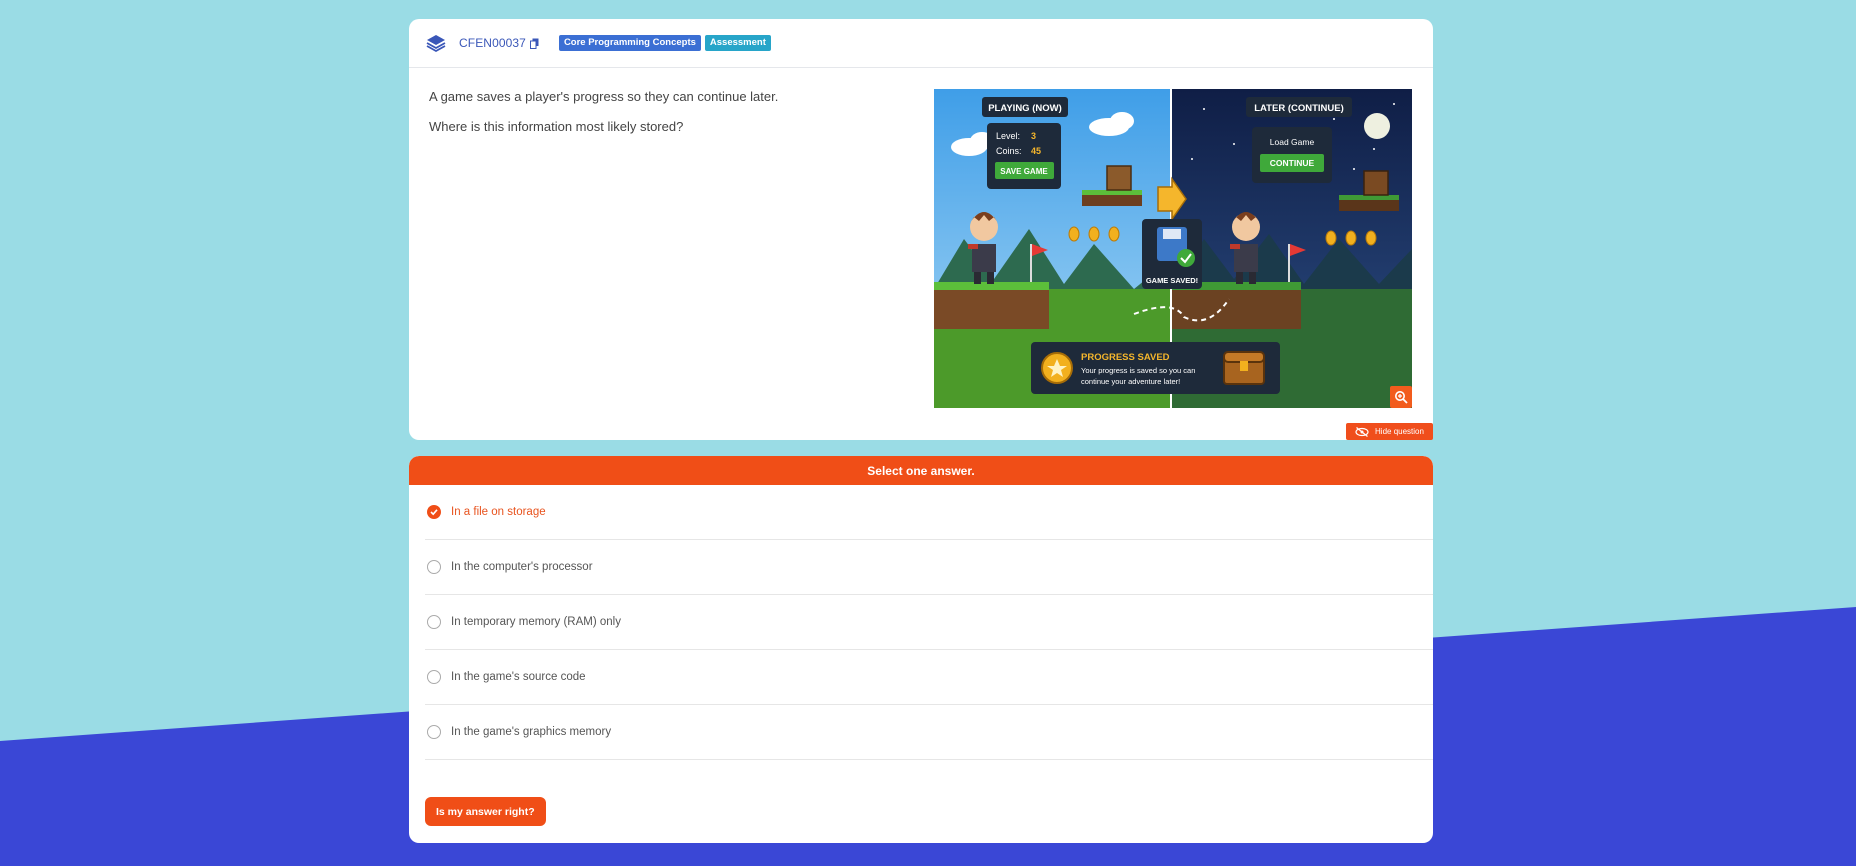  I want to click on answer-instruction: Select one answer., so click(921, 470).